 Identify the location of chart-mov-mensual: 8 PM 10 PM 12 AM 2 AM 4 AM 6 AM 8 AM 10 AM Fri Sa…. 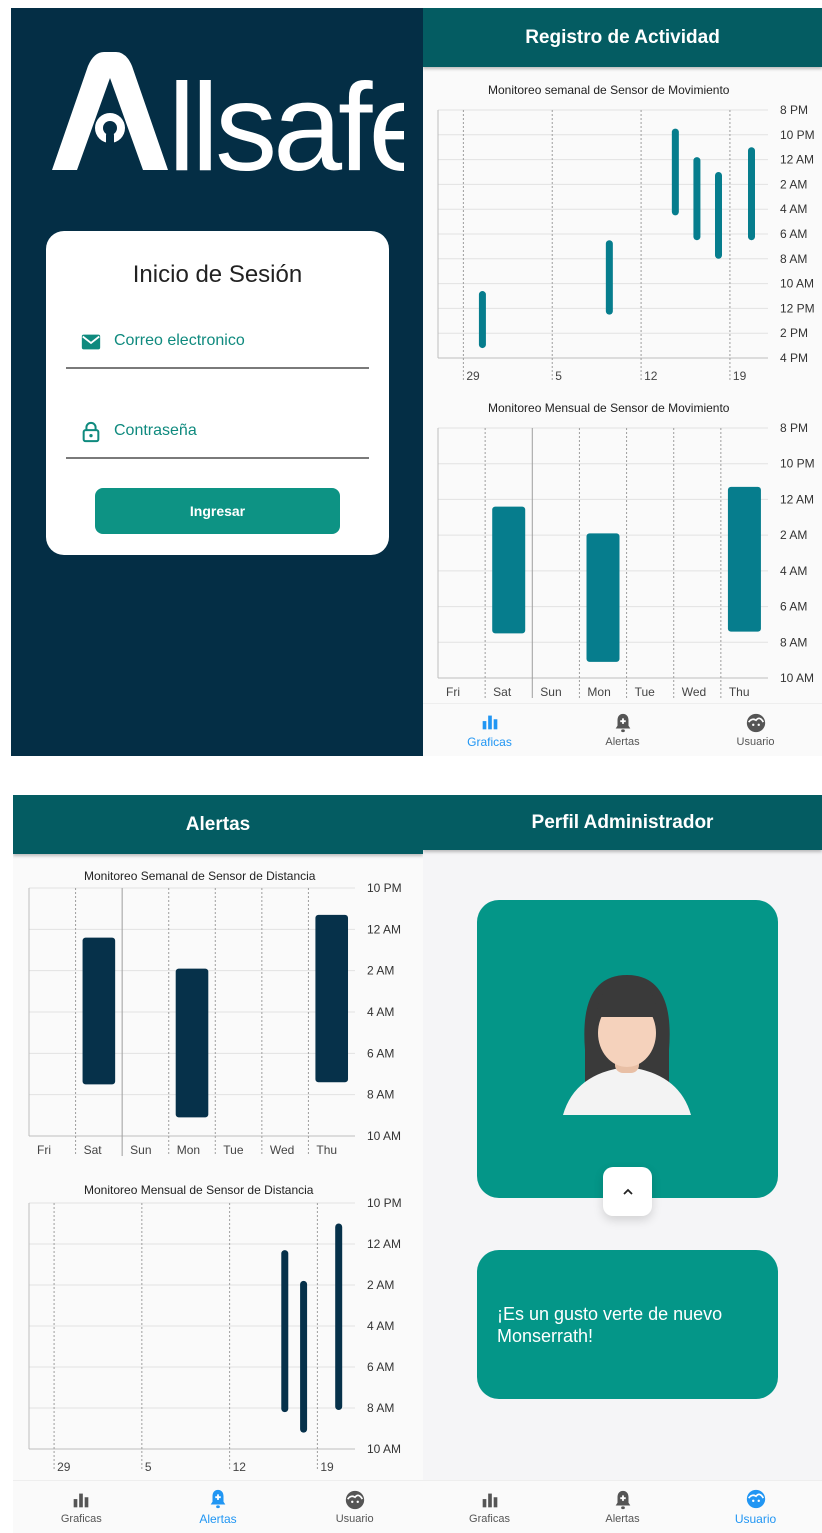
(626, 560).